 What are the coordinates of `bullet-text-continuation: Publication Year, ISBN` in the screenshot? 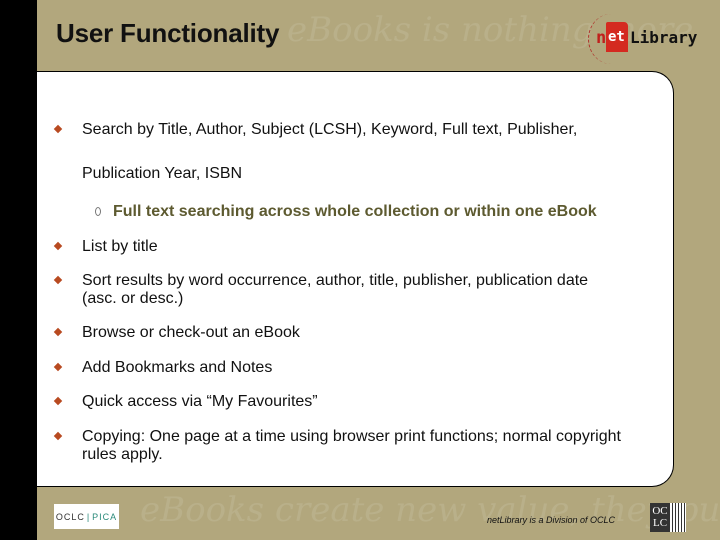 It's located at (162, 173).